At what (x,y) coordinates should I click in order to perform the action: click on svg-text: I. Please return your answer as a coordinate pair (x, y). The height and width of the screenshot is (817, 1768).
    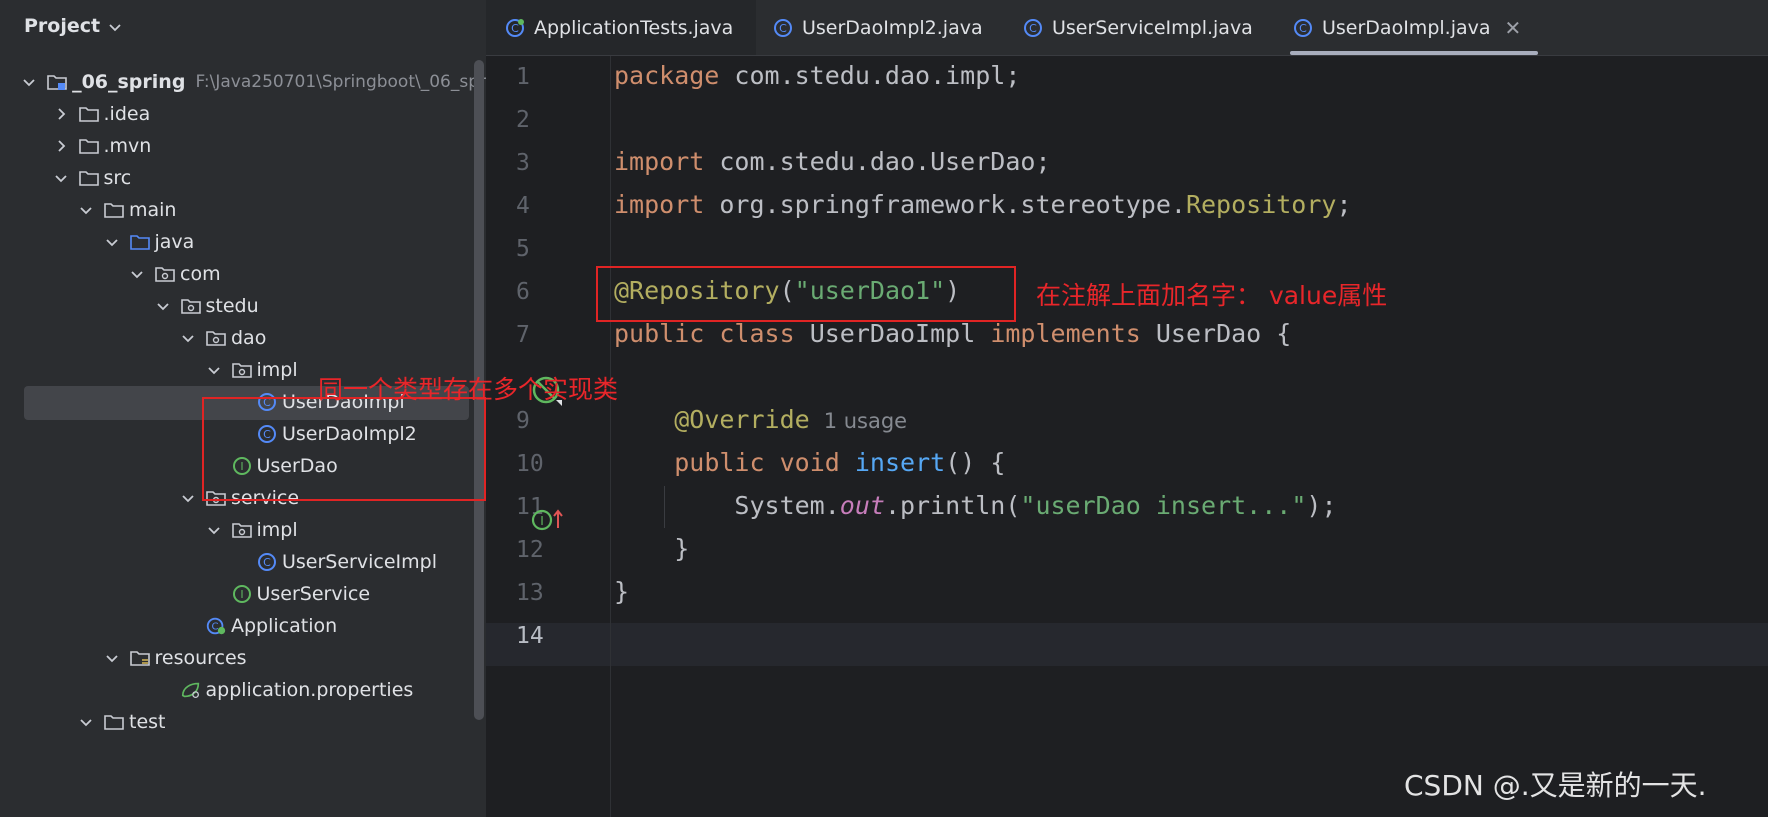
    Looking at the image, I should click on (542, 521).